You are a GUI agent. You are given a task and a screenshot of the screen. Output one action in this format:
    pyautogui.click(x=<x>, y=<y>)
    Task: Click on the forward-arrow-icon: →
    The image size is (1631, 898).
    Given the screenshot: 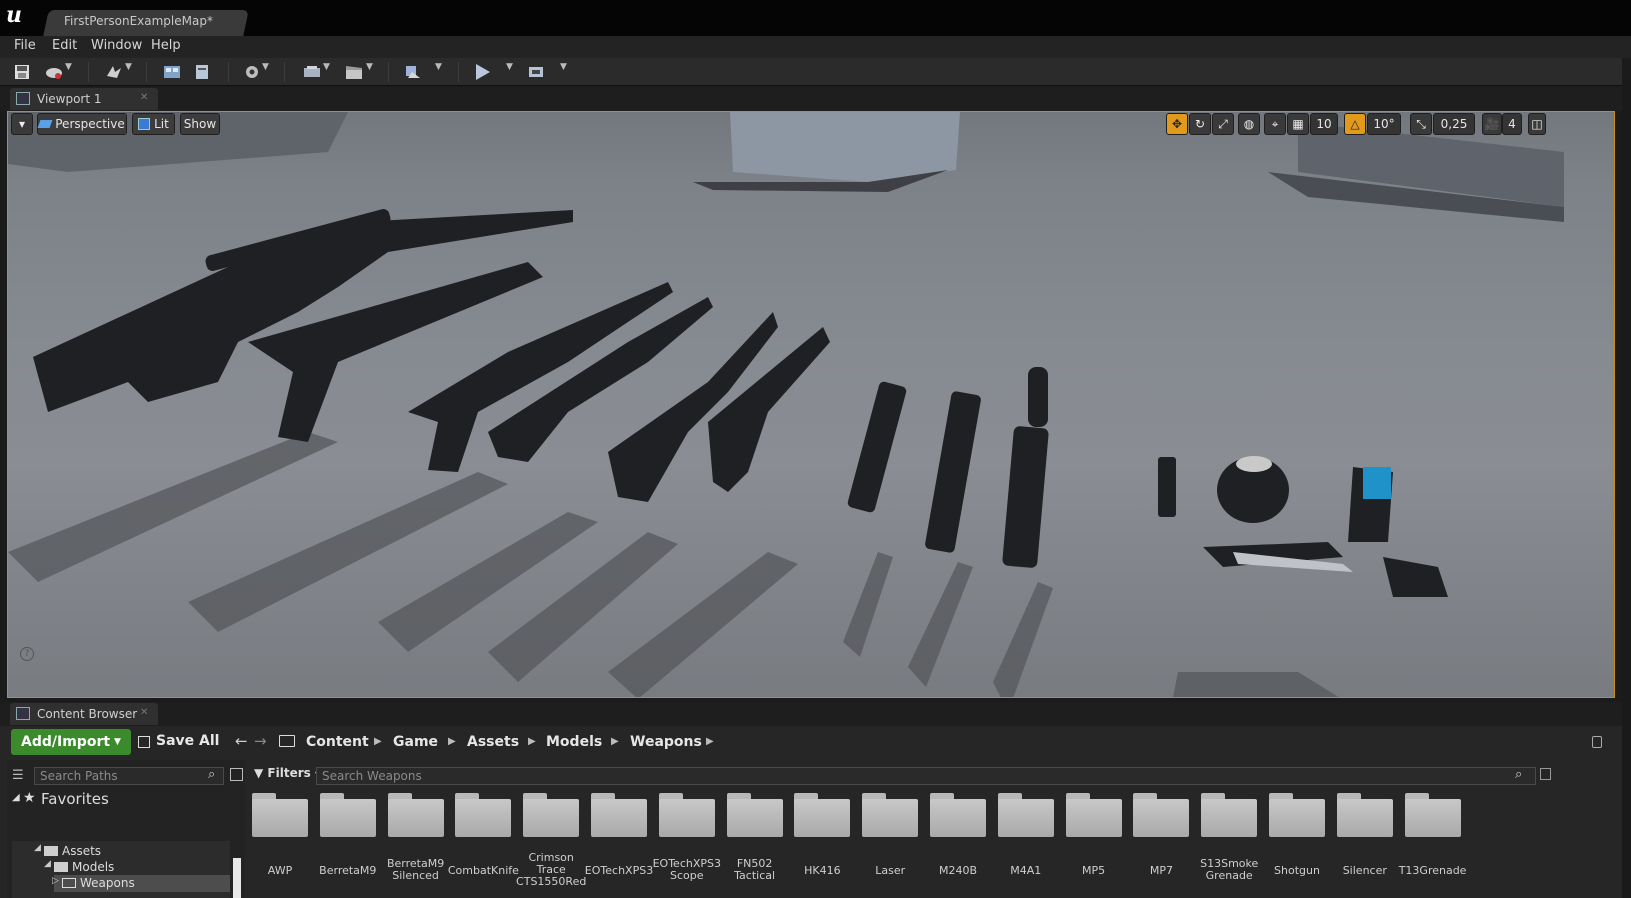 What is the action you would take?
    pyautogui.click(x=260, y=741)
    